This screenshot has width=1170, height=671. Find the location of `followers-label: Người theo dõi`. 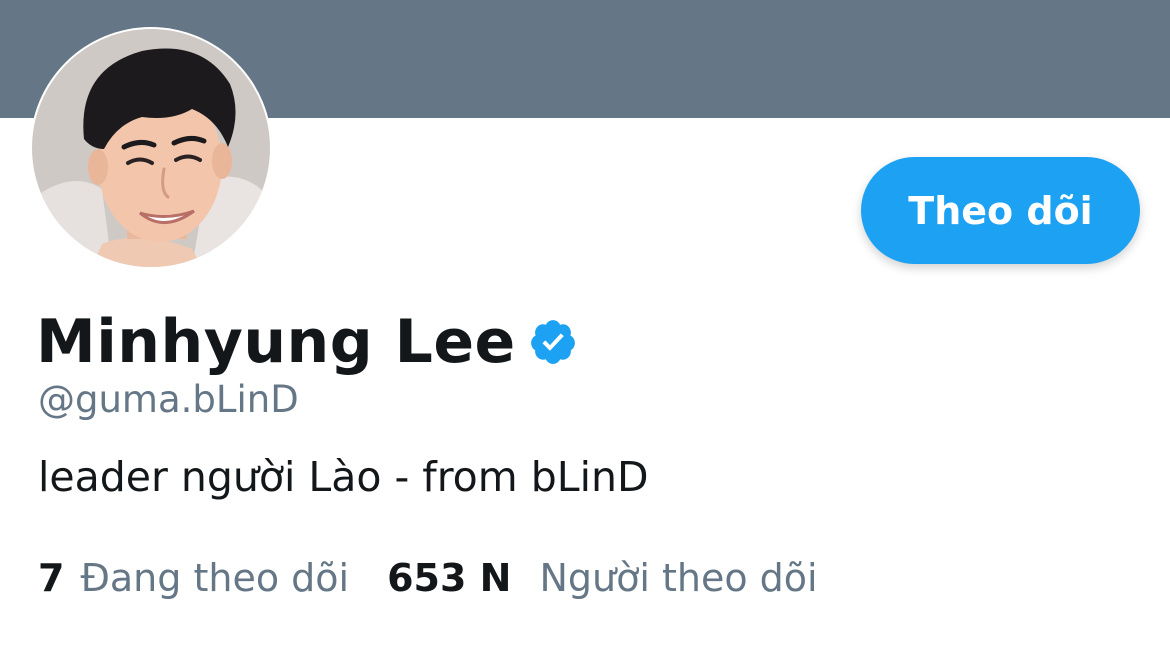

followers-label: Người theo dõi is located at coordinates (678, 578).